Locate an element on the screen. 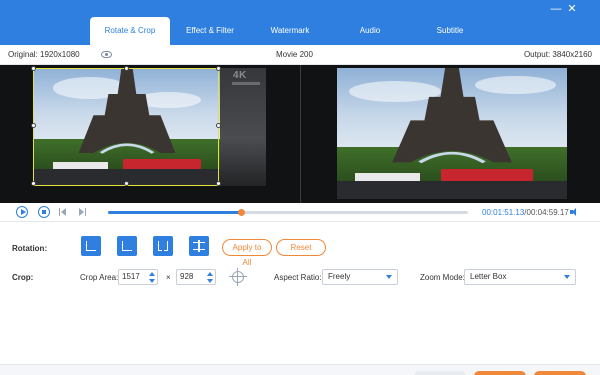 This screenshot has width=600, height=375. close-button: ✕ is located at coordinates (572, 9).